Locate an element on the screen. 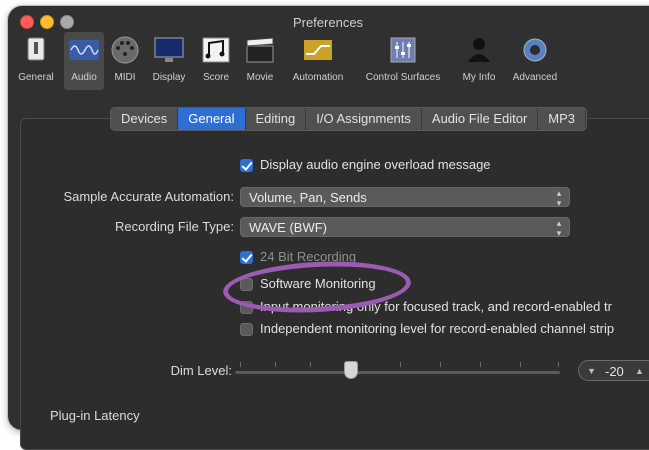 The width and height of the screenshot is (649, 450). toolbar-midi: MIDI is located at coordinates (125, 61).